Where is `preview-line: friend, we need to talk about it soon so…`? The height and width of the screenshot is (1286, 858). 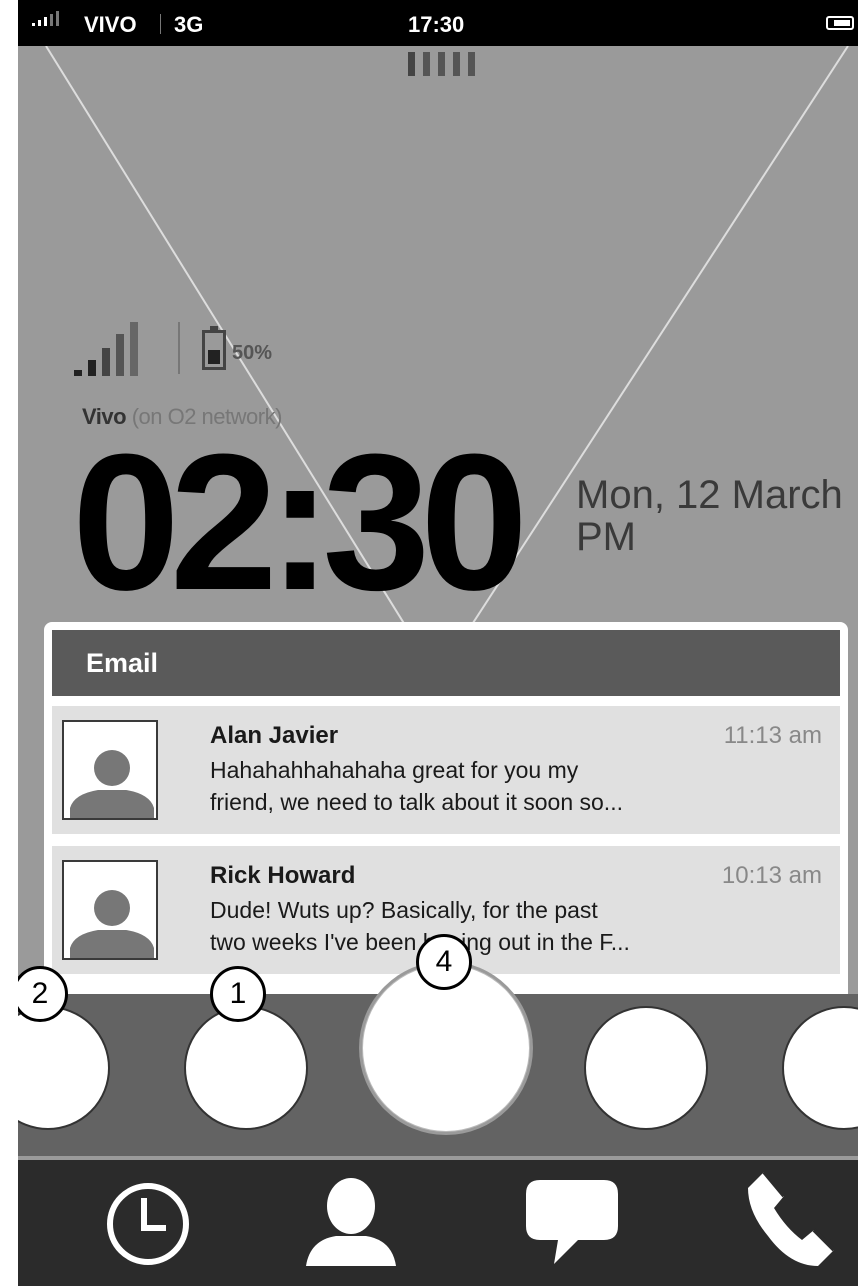
preview-line: friend, we need to talk about it soon so… is located at coordinates (416, 802).